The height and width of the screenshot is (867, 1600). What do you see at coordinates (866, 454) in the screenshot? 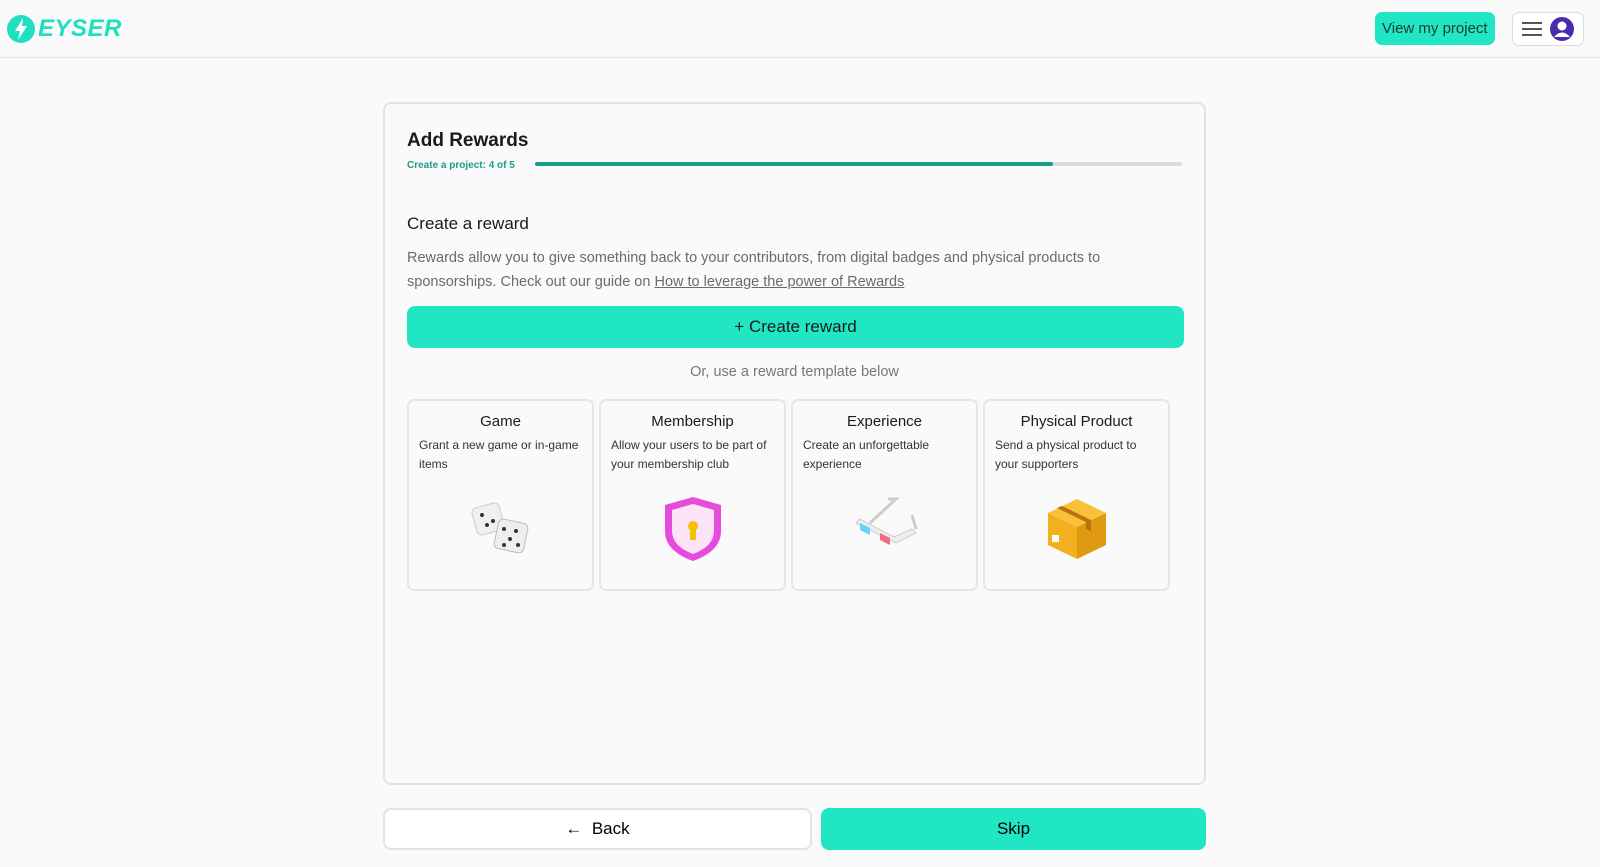
I see `template-description: Create an unforgettable experience` at bounding box center [866, 454].